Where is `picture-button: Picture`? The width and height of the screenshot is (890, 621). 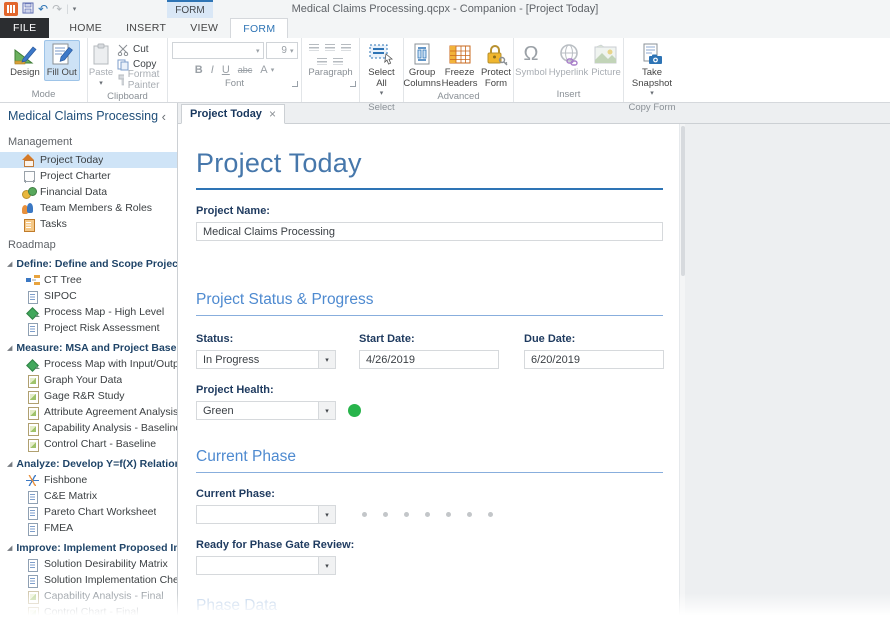 picture-button: Picture is located at coordinates (606, 60).